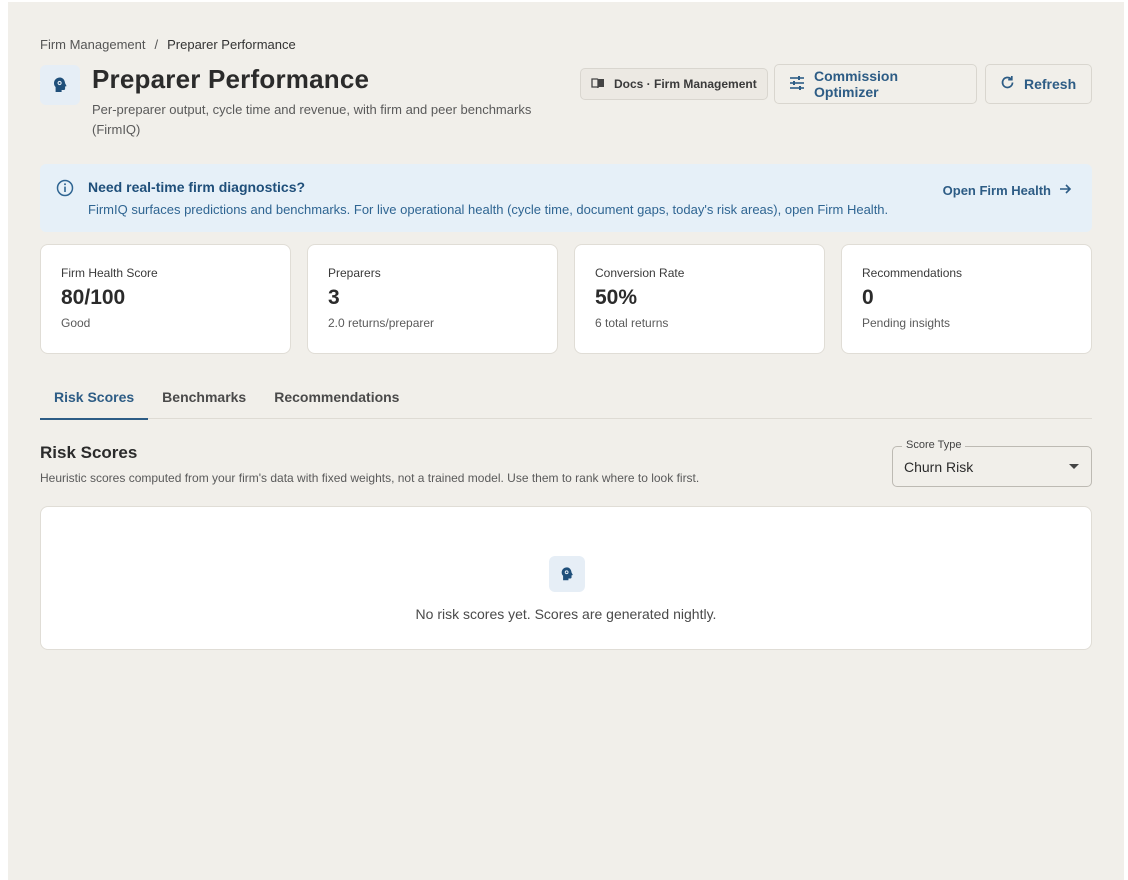  What do you see at coordinates (109, 273) in the screenshot?
I see `metric-label: Firm Health Score` at bounding box center [109, 273].